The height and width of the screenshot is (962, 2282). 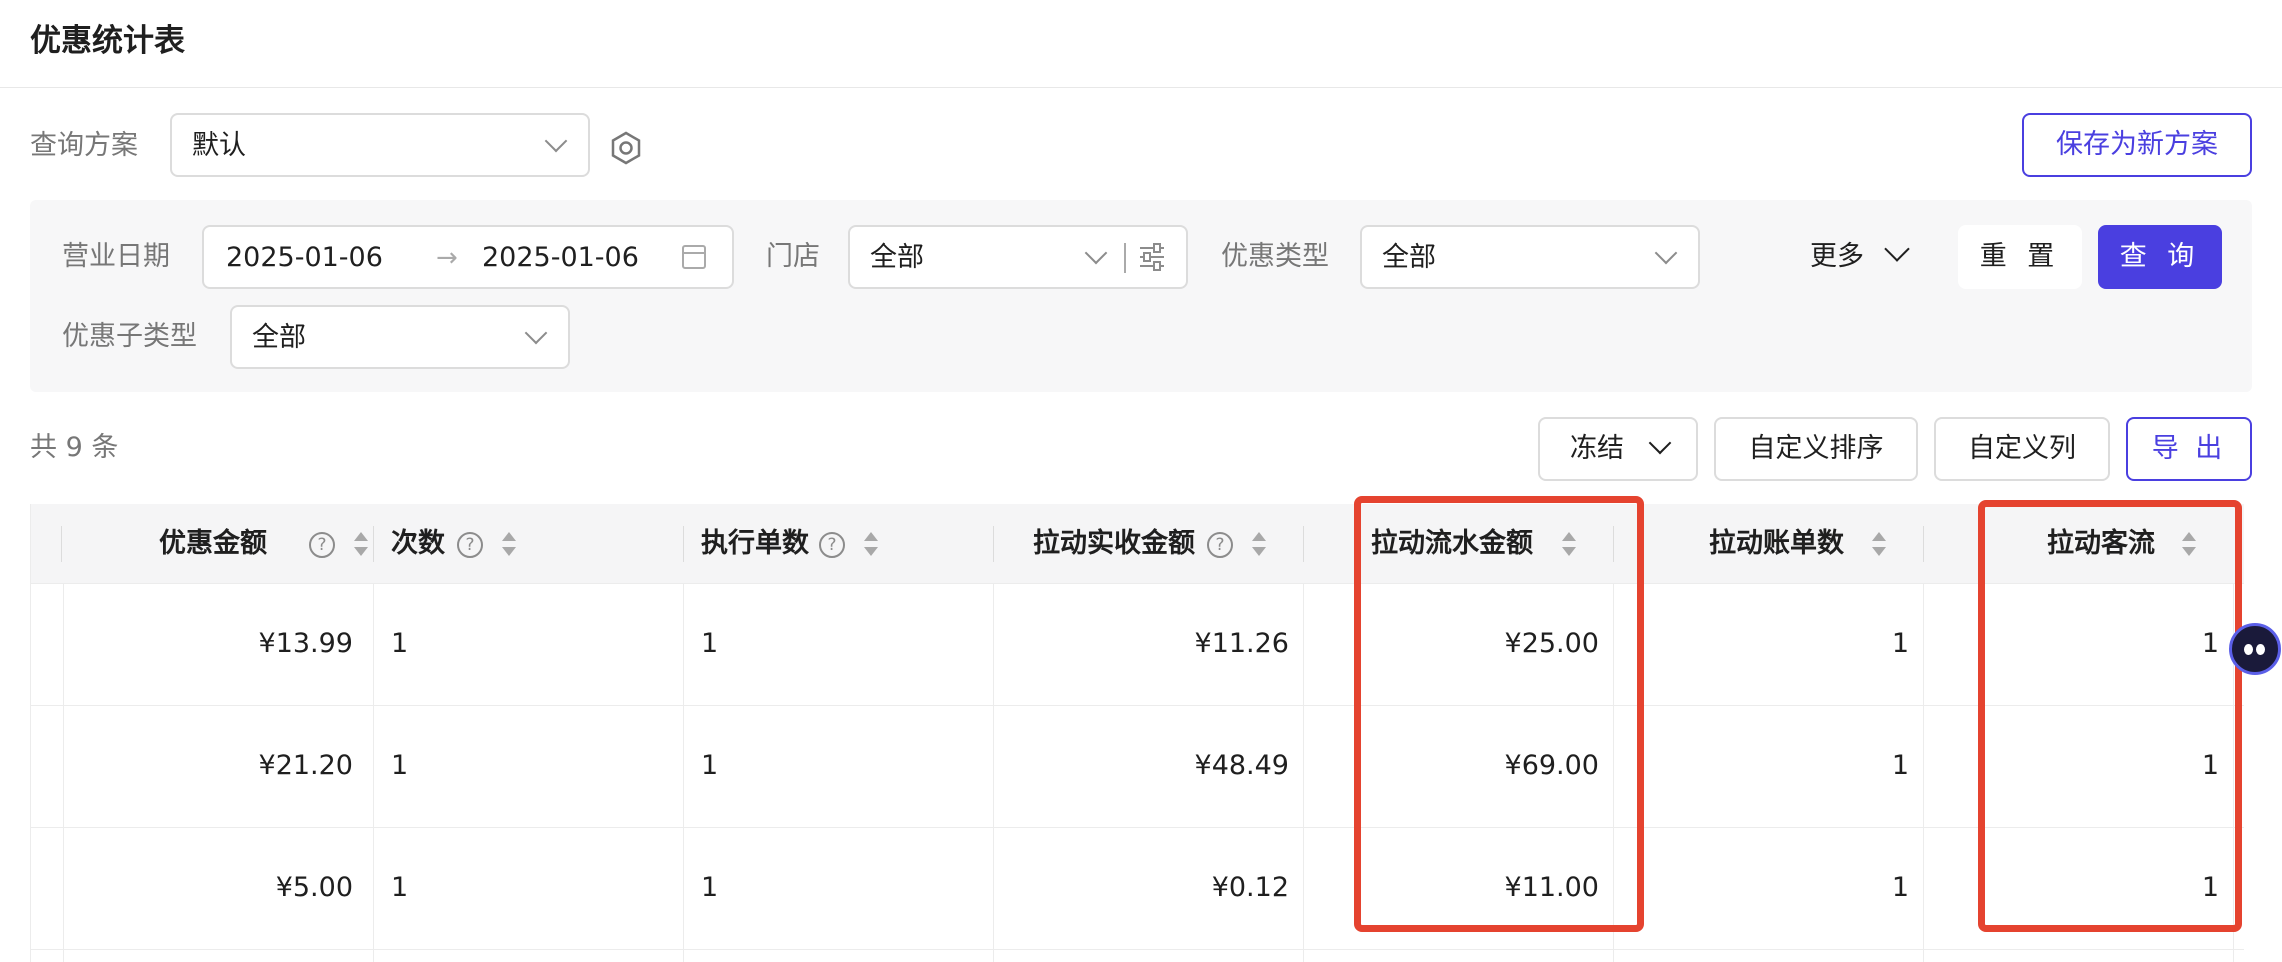 What do you see at coordinates (400, 337) in the screenshot?
I see `discount-subtype-select: 全部` at bounding box center [400, 337].